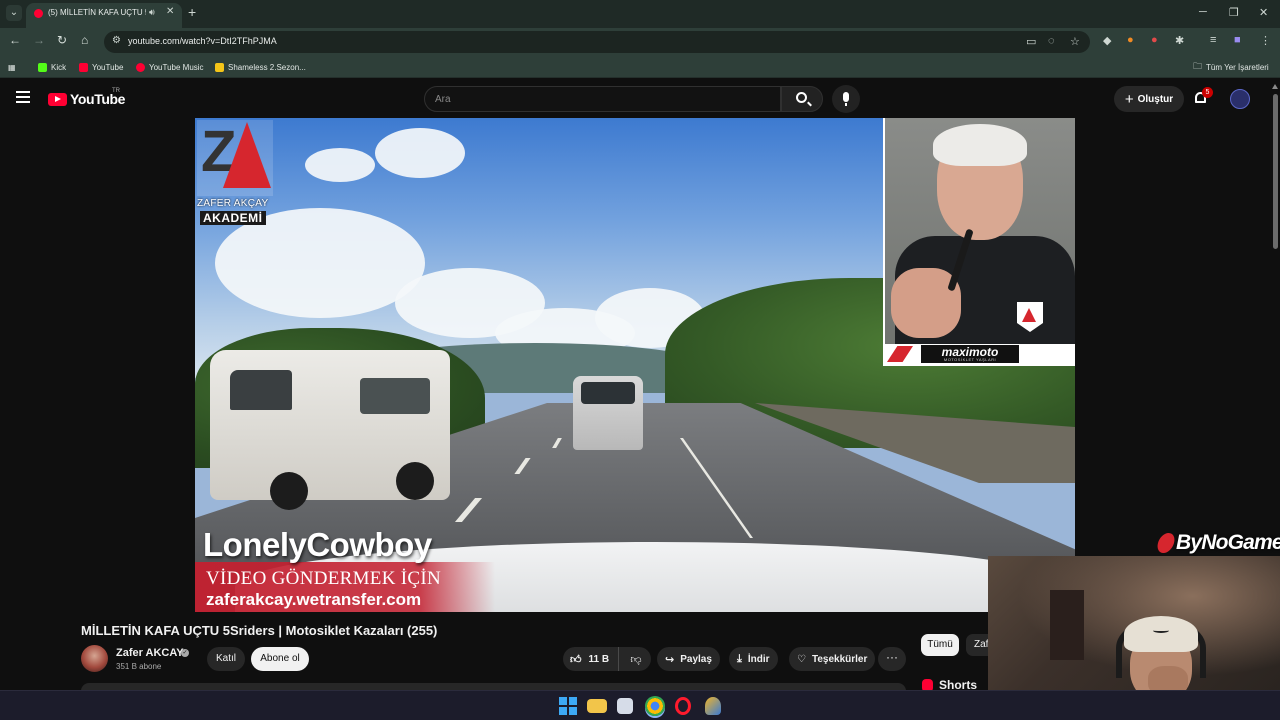  What do you see at coordinates (1031, 41) in the screenshot?
I see `install-app-icon: ▭` at bounding box center [1031, 41].